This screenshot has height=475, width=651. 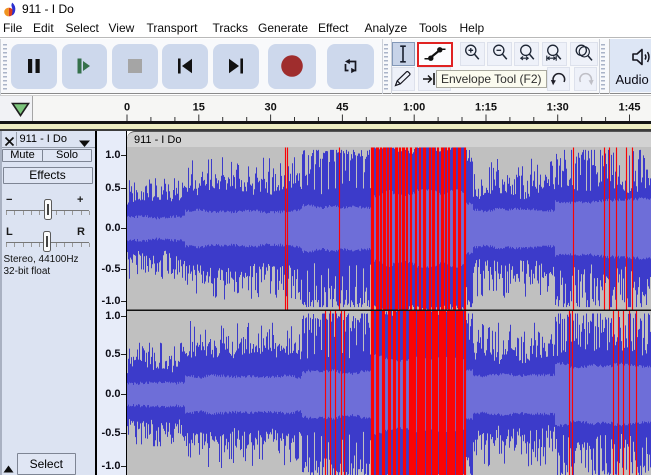 What do you see at coordinates (127, 107) in the screenshot?
I see `svg-text: 0` at bounding box center [127, 107].